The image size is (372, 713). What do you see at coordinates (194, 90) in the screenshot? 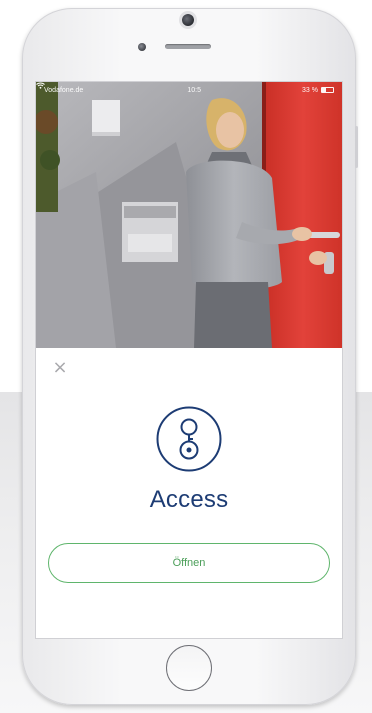
I see `status-time: 10:5` at bounding box center [194, 90].